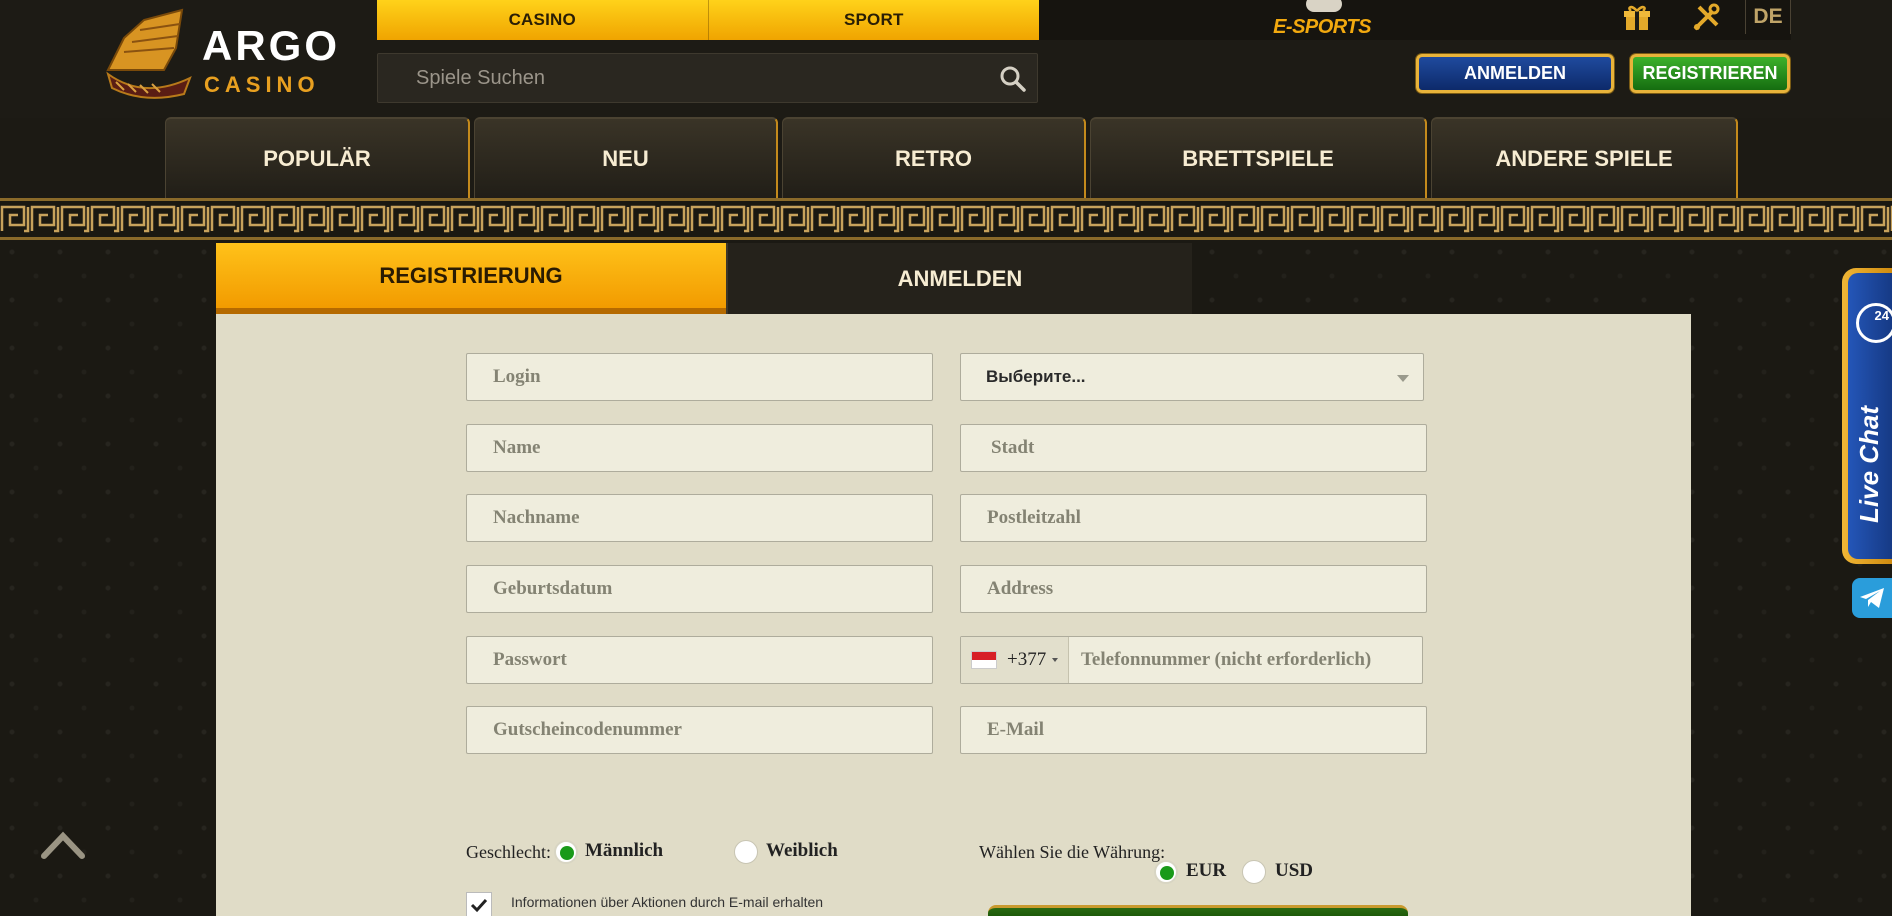 The height and width of the screenshot is (916, 1892). Describe the element at coordinates (1072, 852) in the screenshot. I see `currency-label: Wählen Sie die Währung:` at that location.